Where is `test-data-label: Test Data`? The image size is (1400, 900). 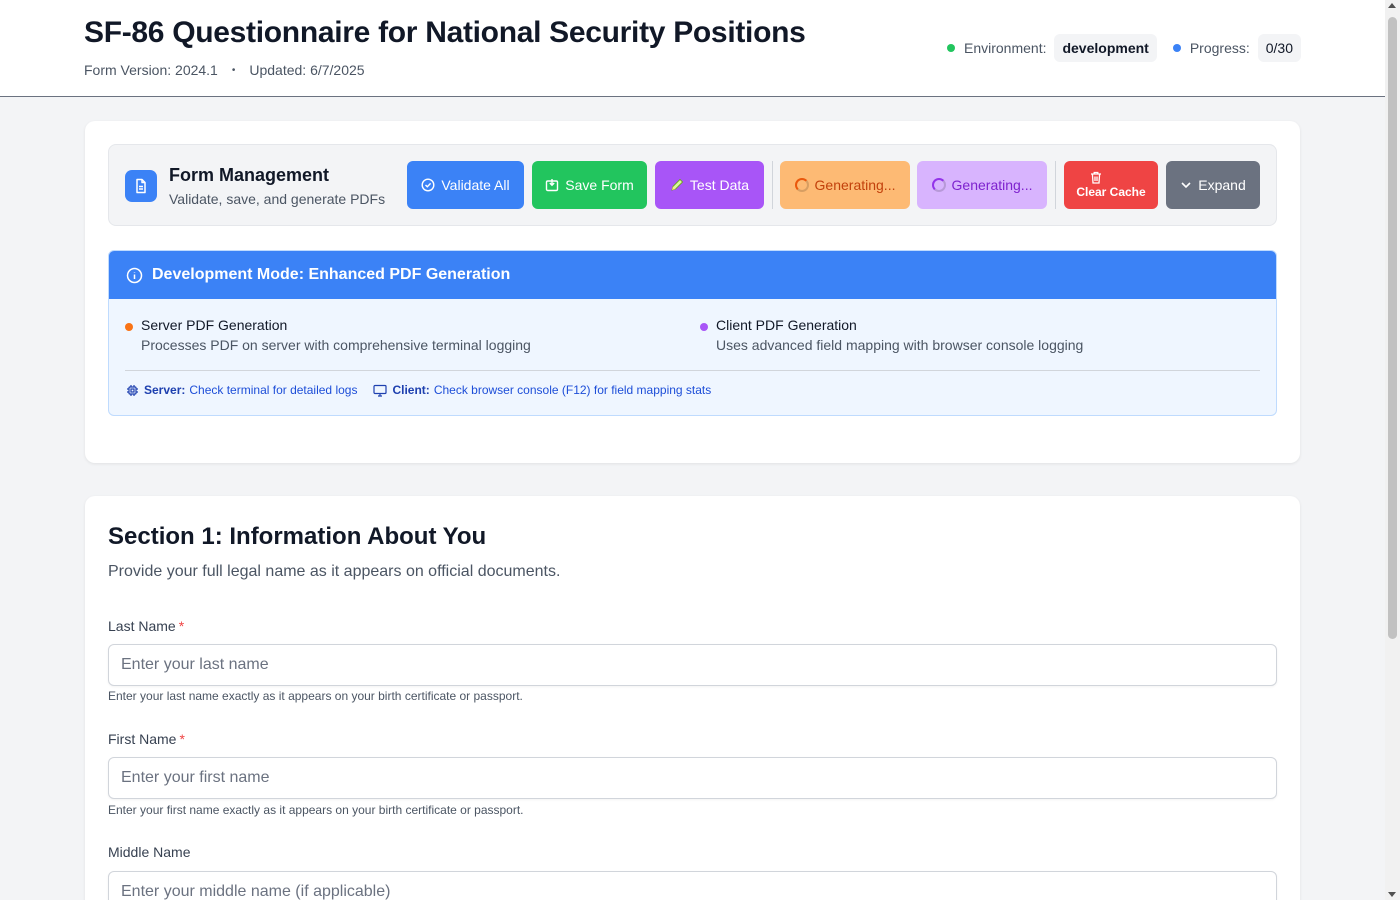
test-data-label: Test Data is located at coordinates (719, 185).